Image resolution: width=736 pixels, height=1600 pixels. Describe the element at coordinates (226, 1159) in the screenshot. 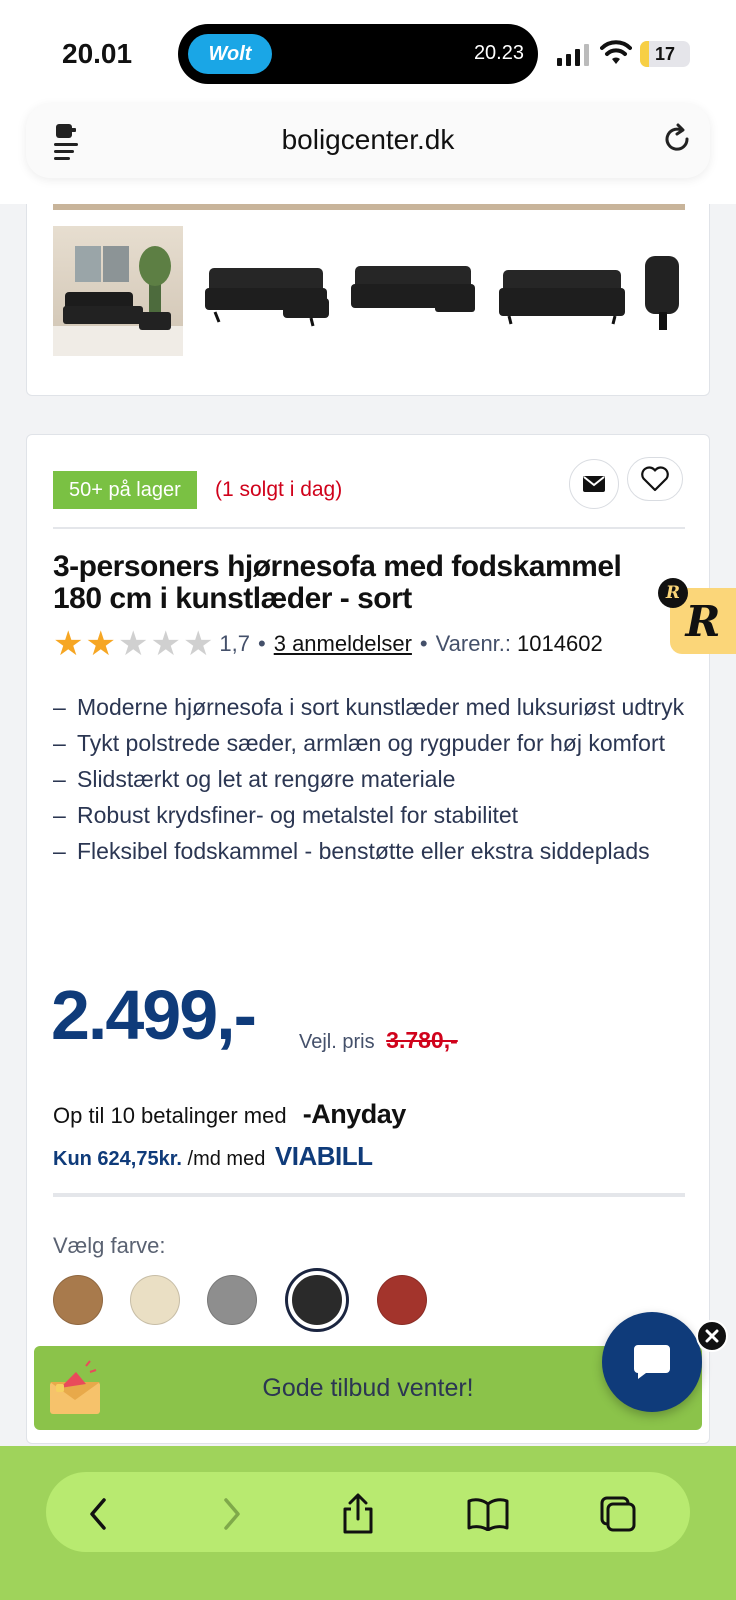

I see `viabill-text: /md med` at that location.